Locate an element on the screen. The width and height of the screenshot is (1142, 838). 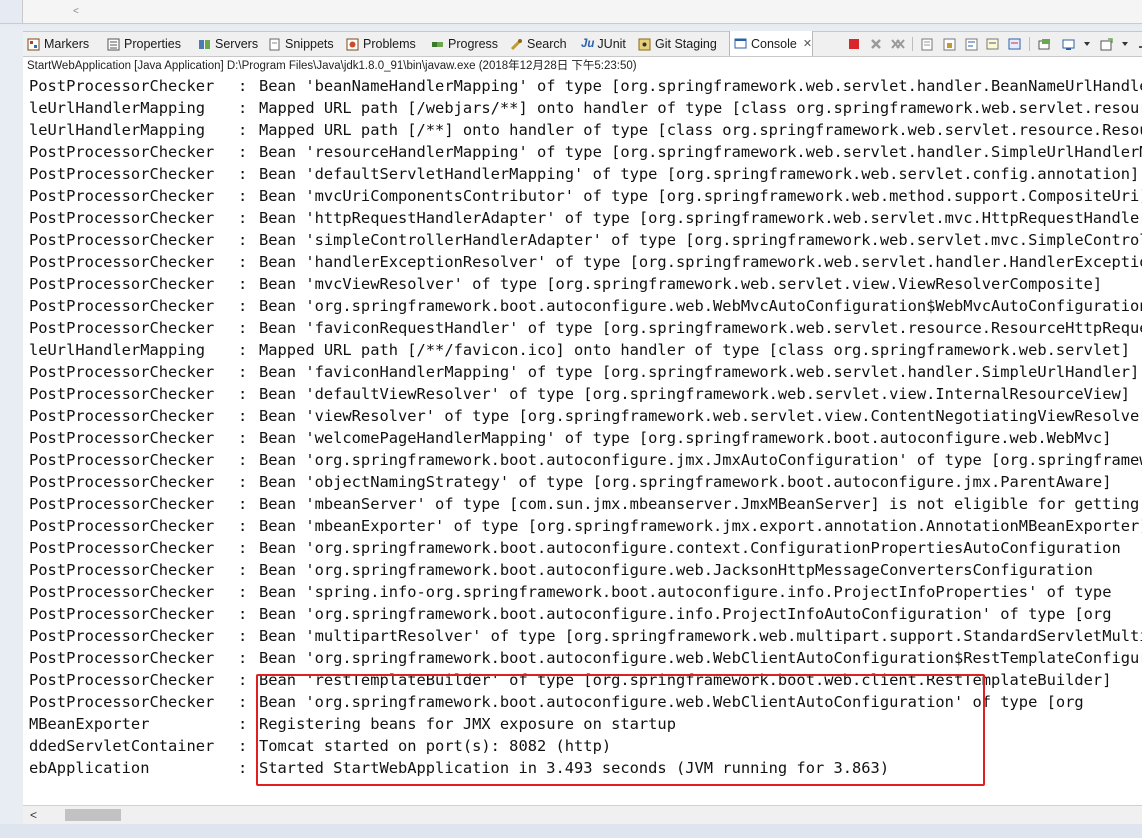
remove-launch-icon is located at coordinates (876, 44).